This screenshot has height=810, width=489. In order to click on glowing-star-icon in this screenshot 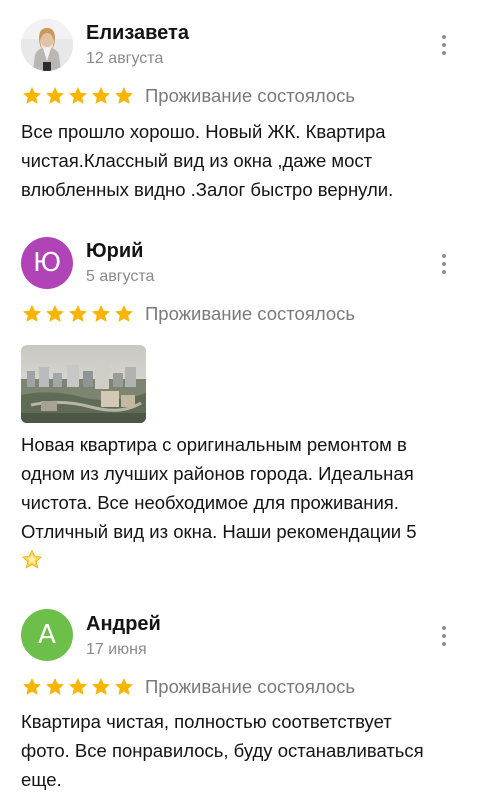, I will do `click(32, 559)`.